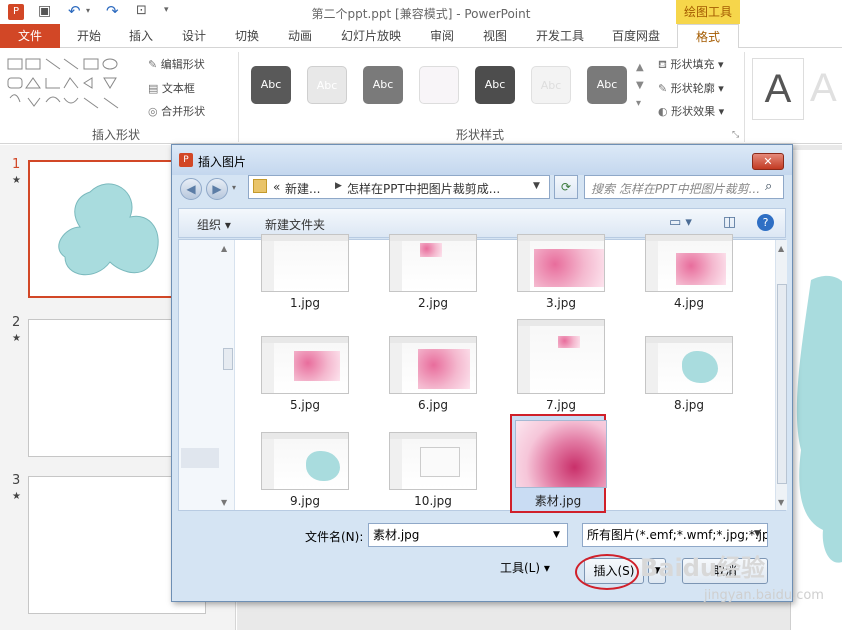 The width and height of the screenshot is (842, 633). What do you see at coordinates (691, 64) in the screenshot?
I see `shape-fill-button: ⛾ 形状填充 ▾` at bounding box center [691, 64].